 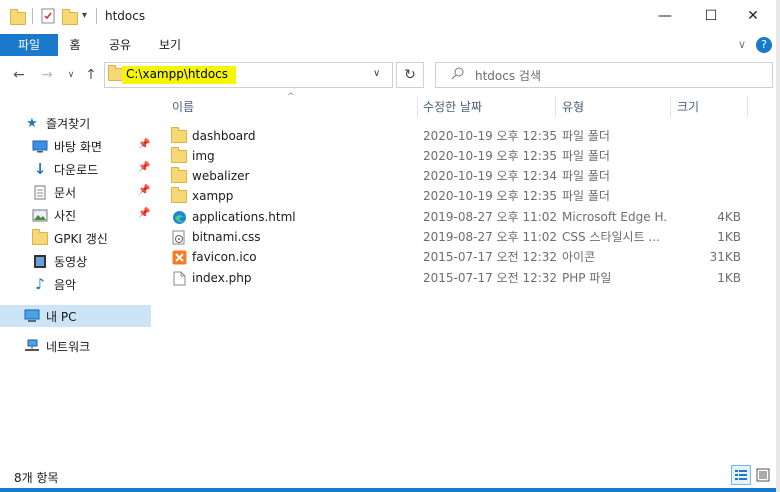 I want to click on taskbar-edge, so click(x=390, y=490).